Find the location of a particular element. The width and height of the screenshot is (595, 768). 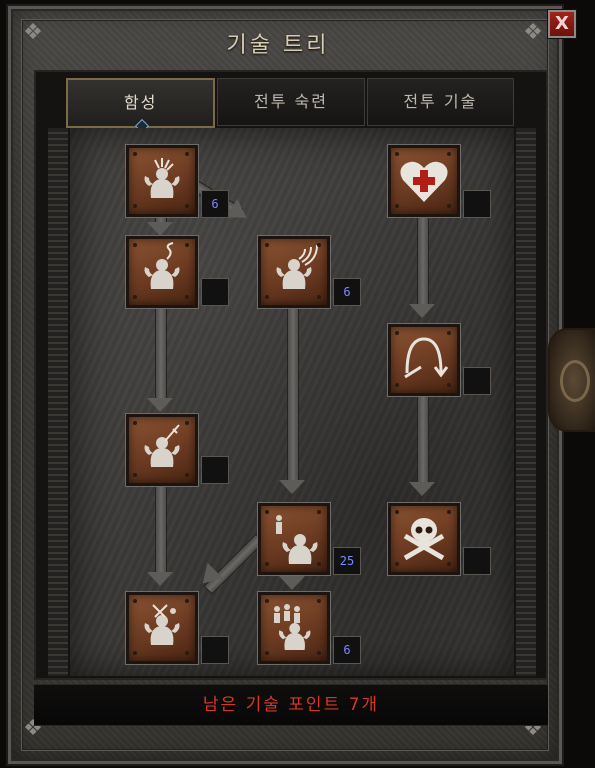

skill-level-battle-orders: 25 is located at coordinates (347, 561).